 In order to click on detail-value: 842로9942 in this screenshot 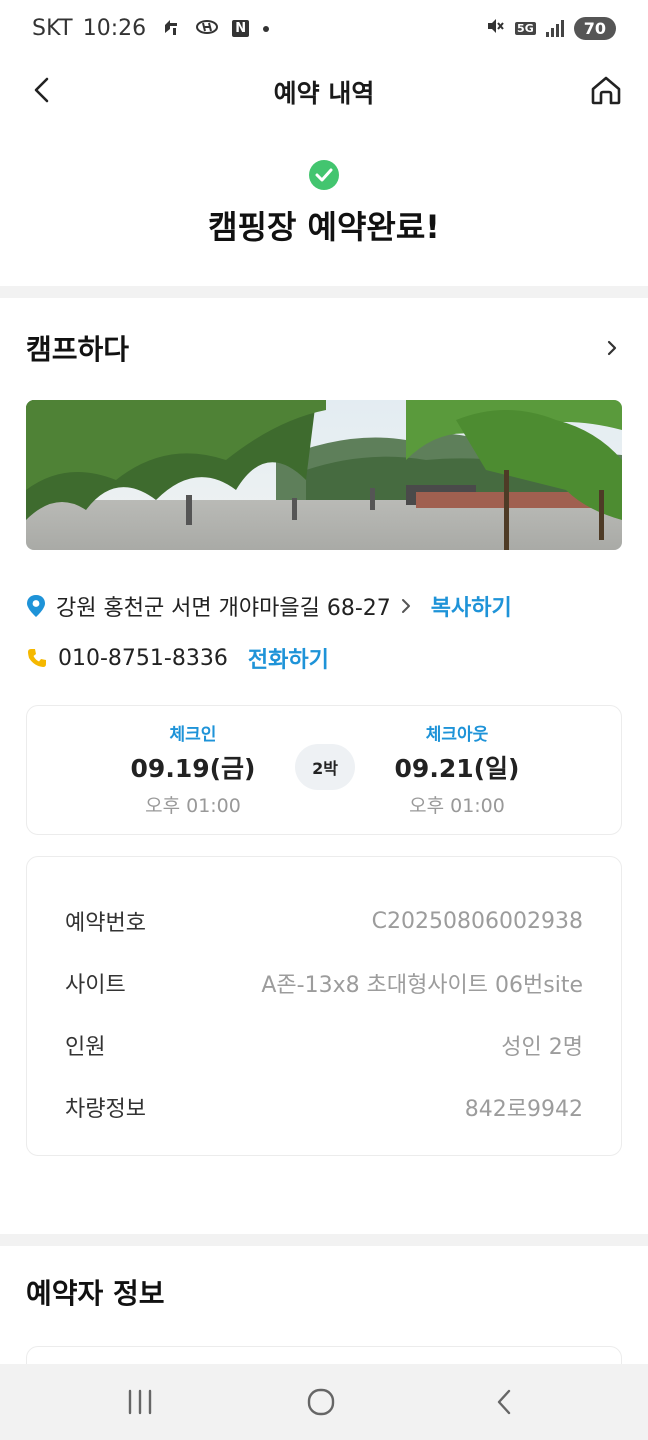, I will do `click(523, 1109)`.